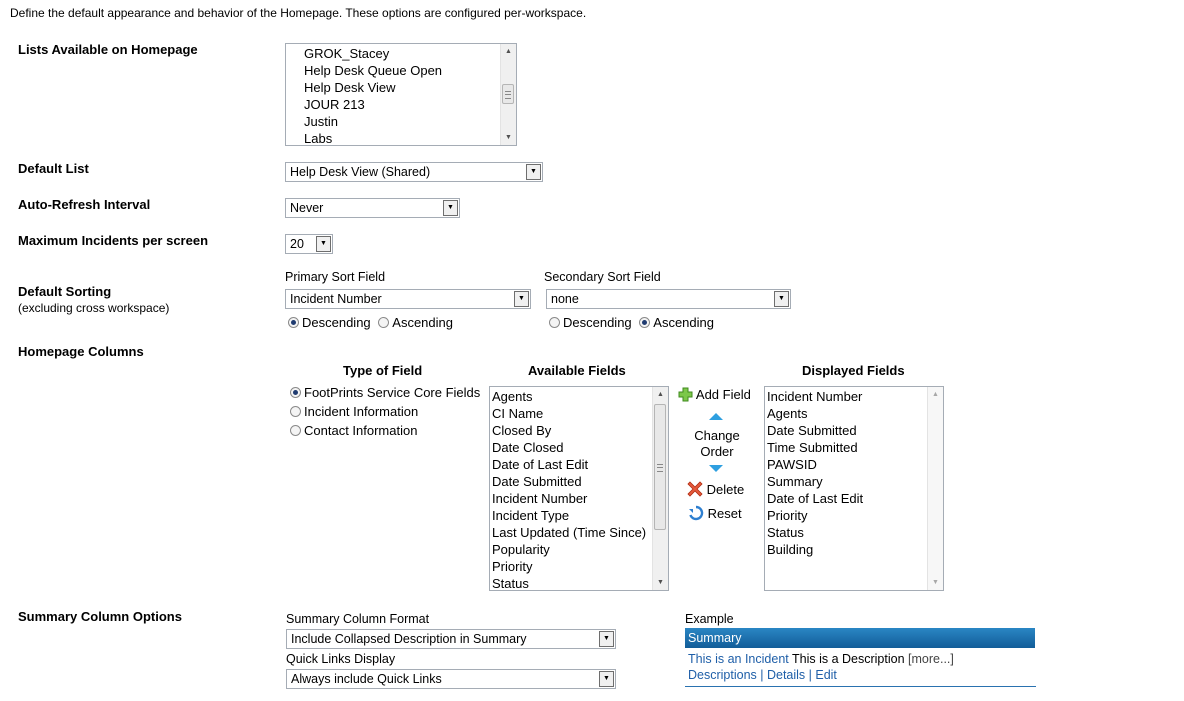 This screenshot has width=1184, height=701. I want to click on list-item: Date Closed, so click(571, 447).